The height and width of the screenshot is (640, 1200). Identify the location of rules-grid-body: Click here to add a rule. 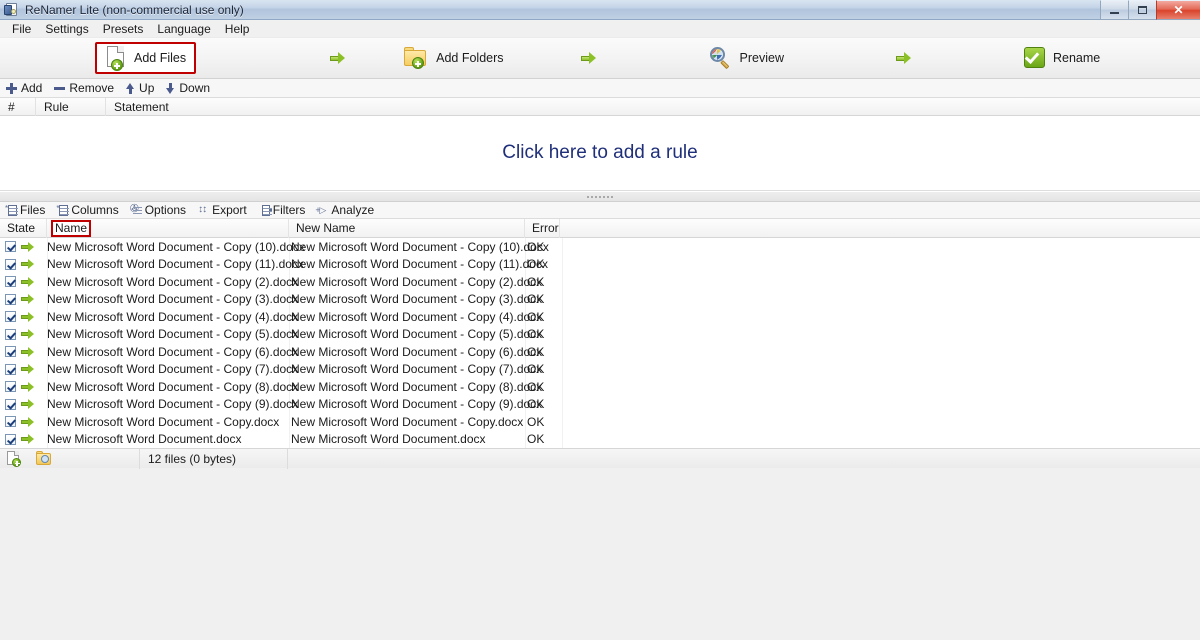
(600, 153).